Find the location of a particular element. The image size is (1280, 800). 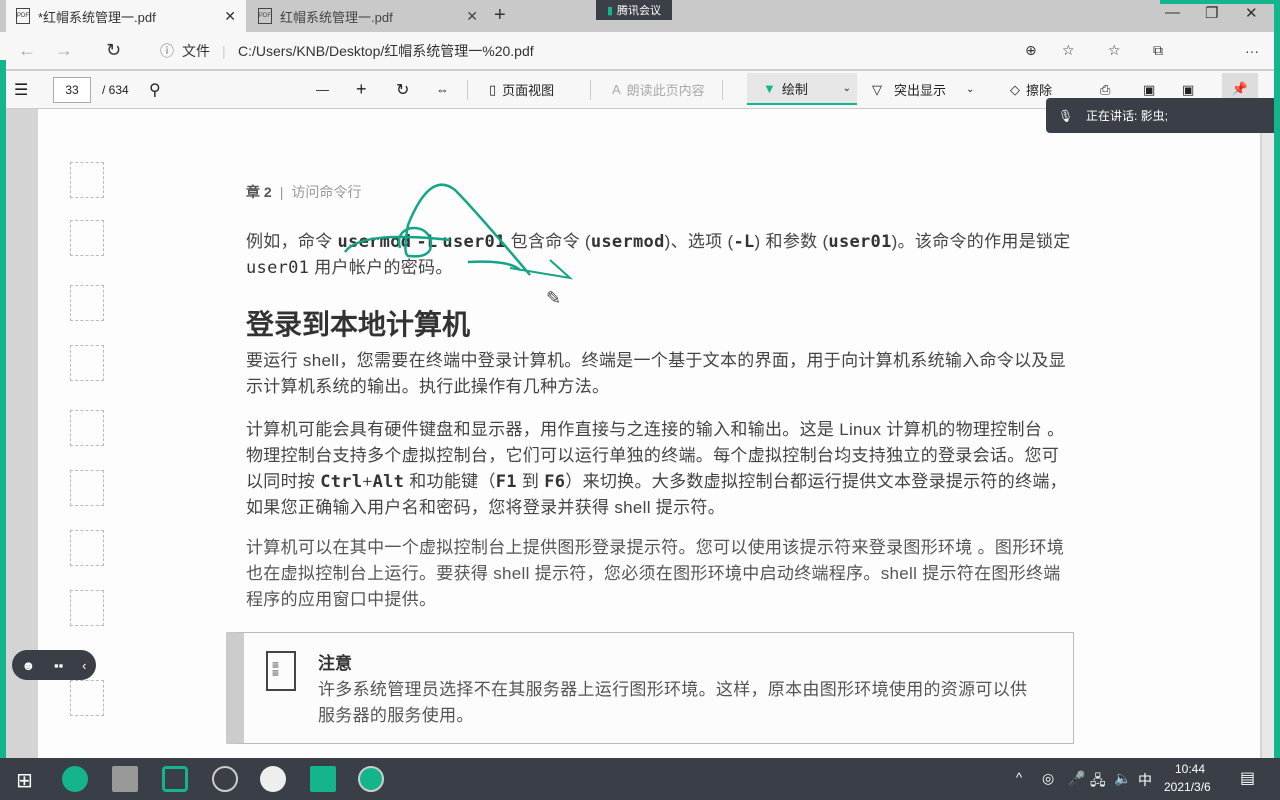

edge-browser-icon is located at coordinates (75, 779).